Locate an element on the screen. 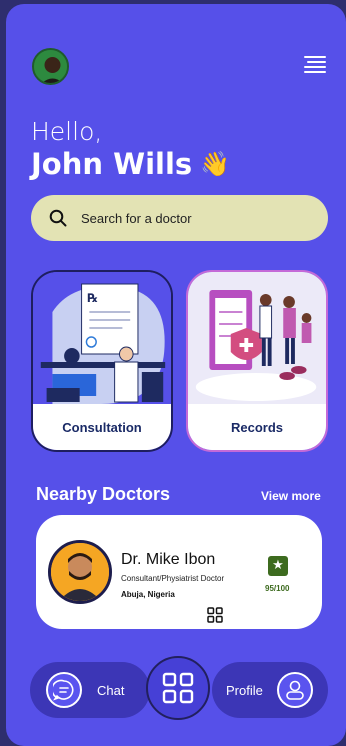 This screenshot has height=746, width=346. chat-icon is located at coordinates (64, 690).